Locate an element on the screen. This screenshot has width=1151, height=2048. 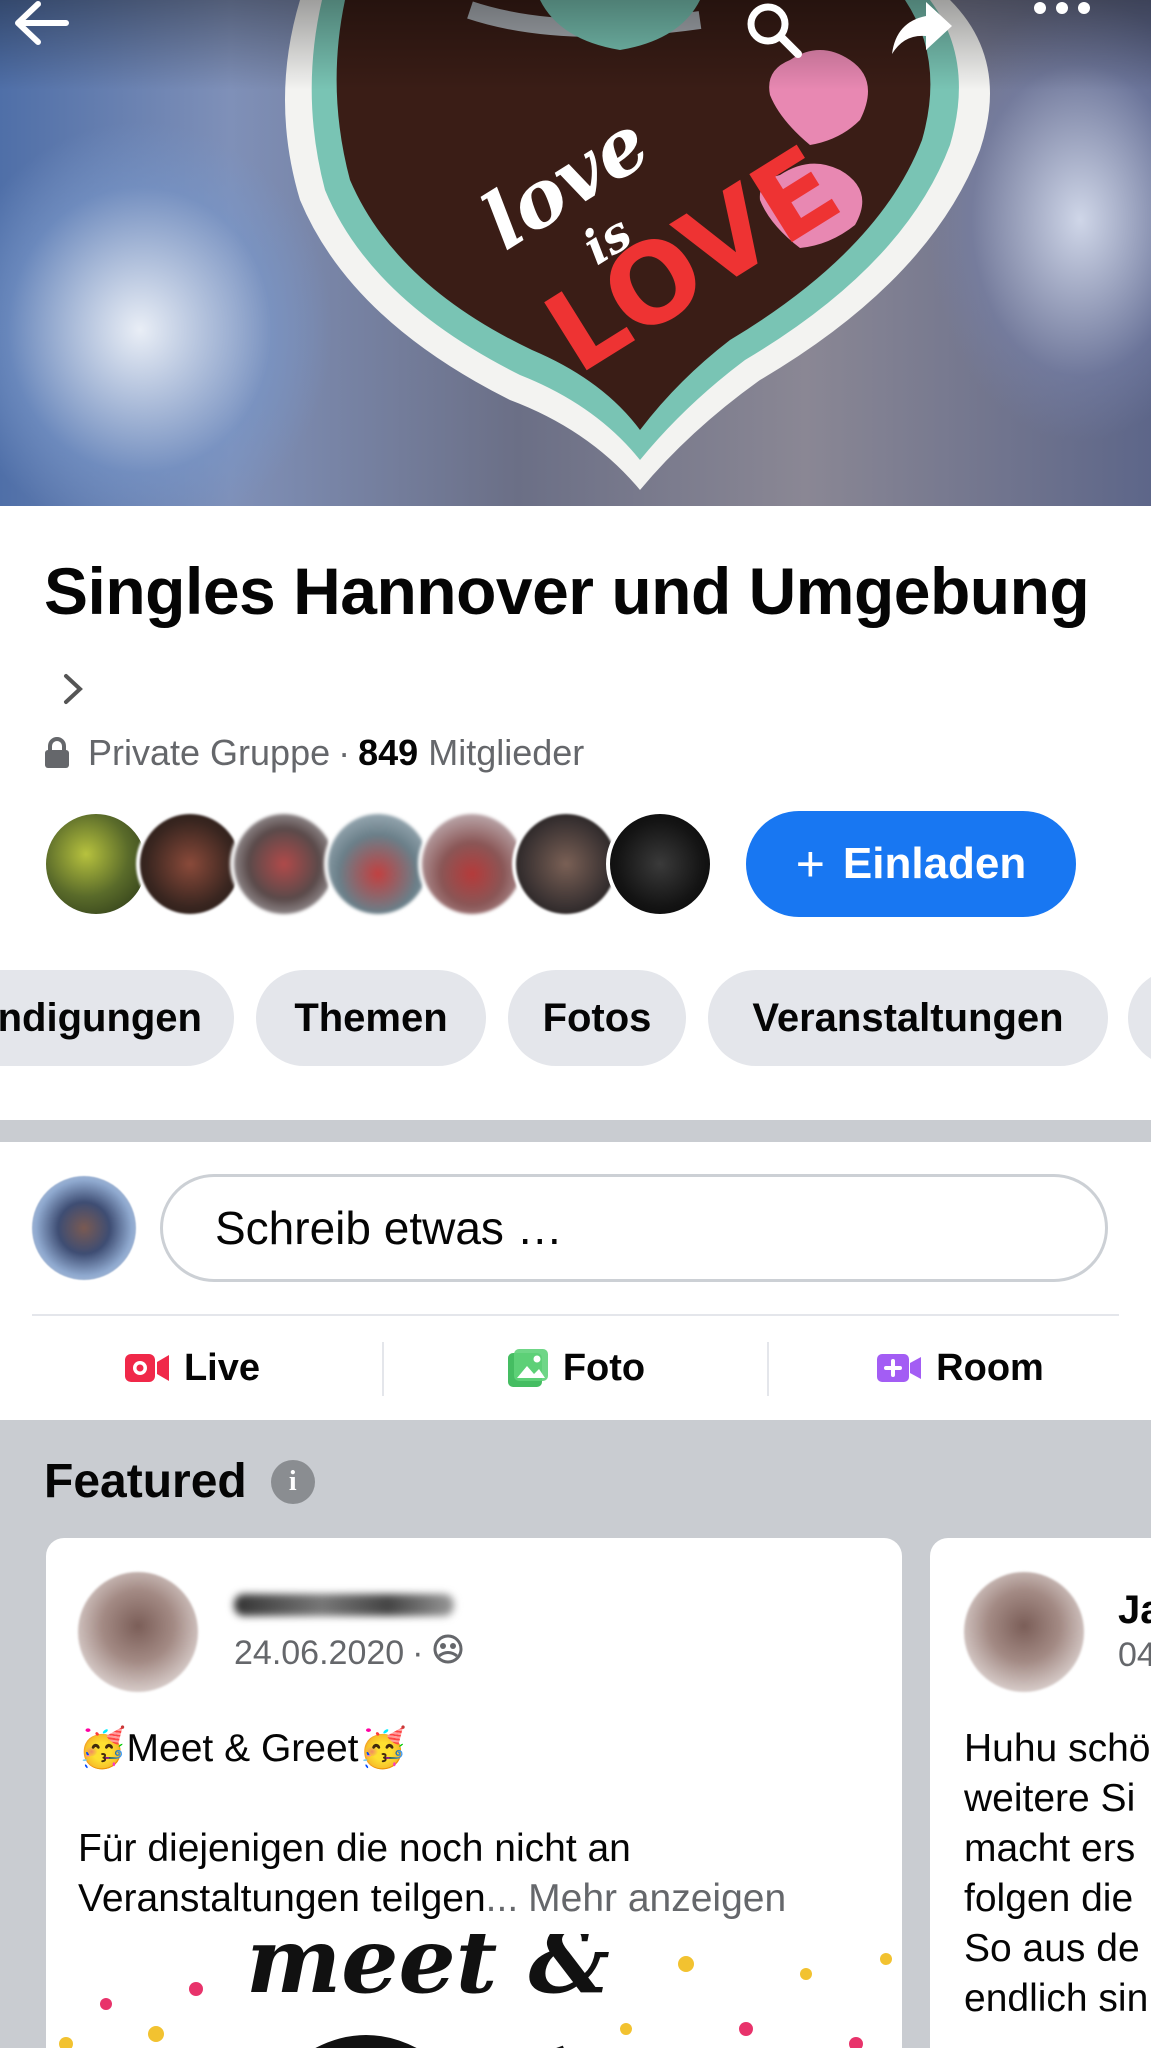
post-line: Für diejenigen die noch nicht an is located at coordinates (354, 1848).